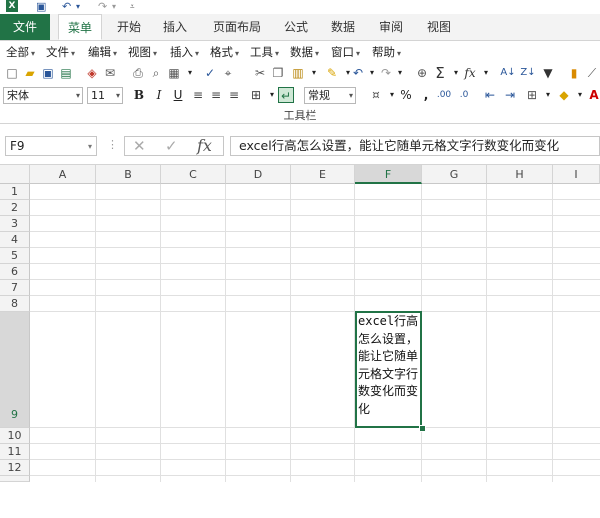  What do you see at coordinates (174, 73) in the screenshot?
I see `page-setup-icon: ▦` at bounding box center [174, 73].